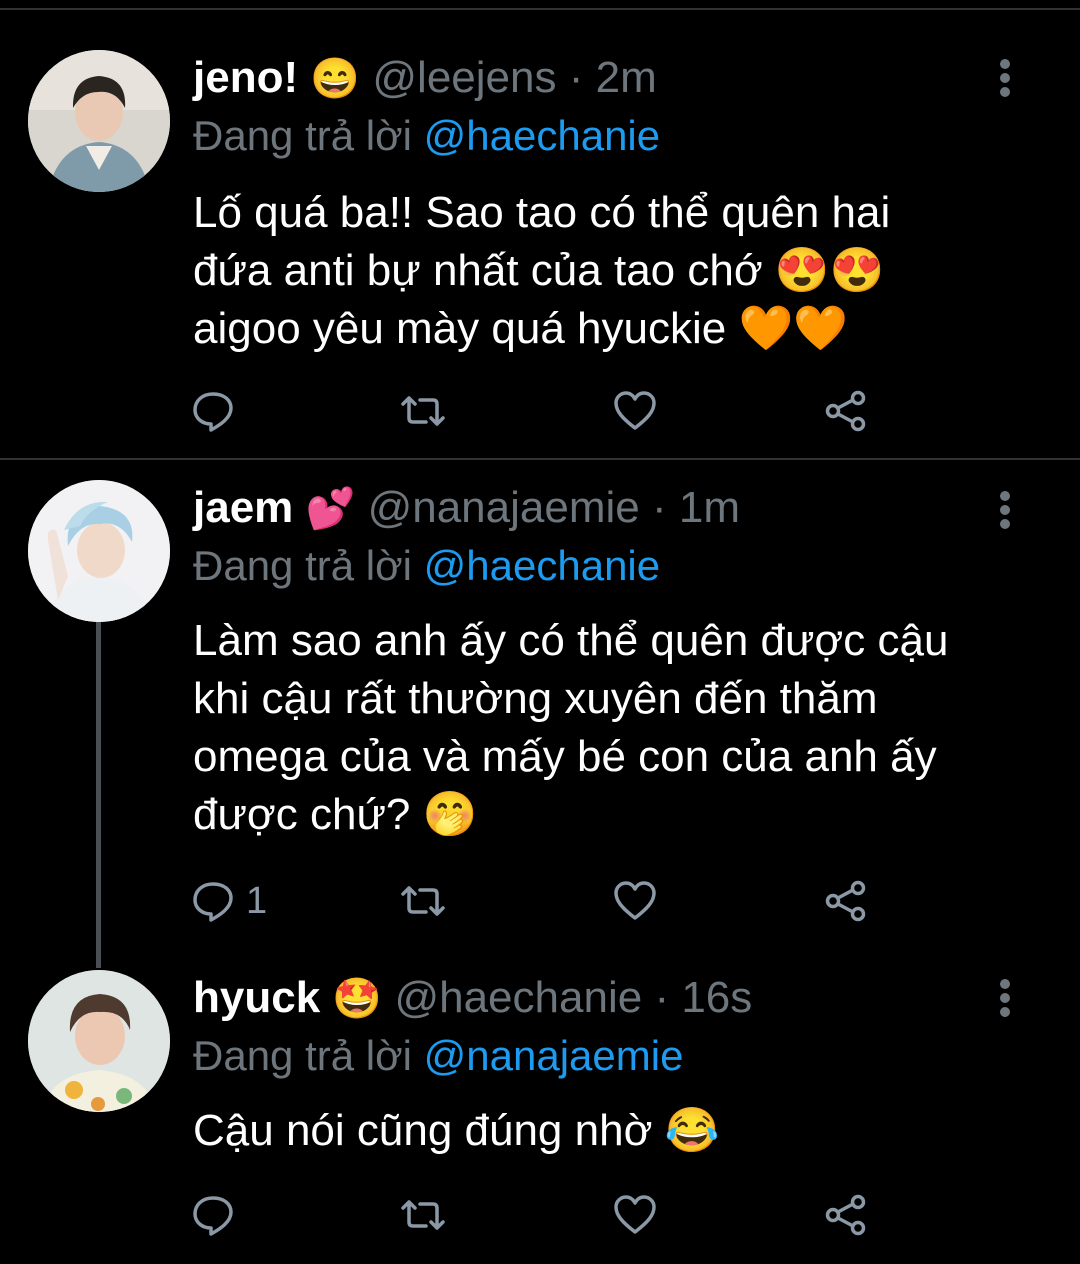 This screenshot has height=1264, width=1080. I want to click on timestamp: 1m, so click(709, 507).